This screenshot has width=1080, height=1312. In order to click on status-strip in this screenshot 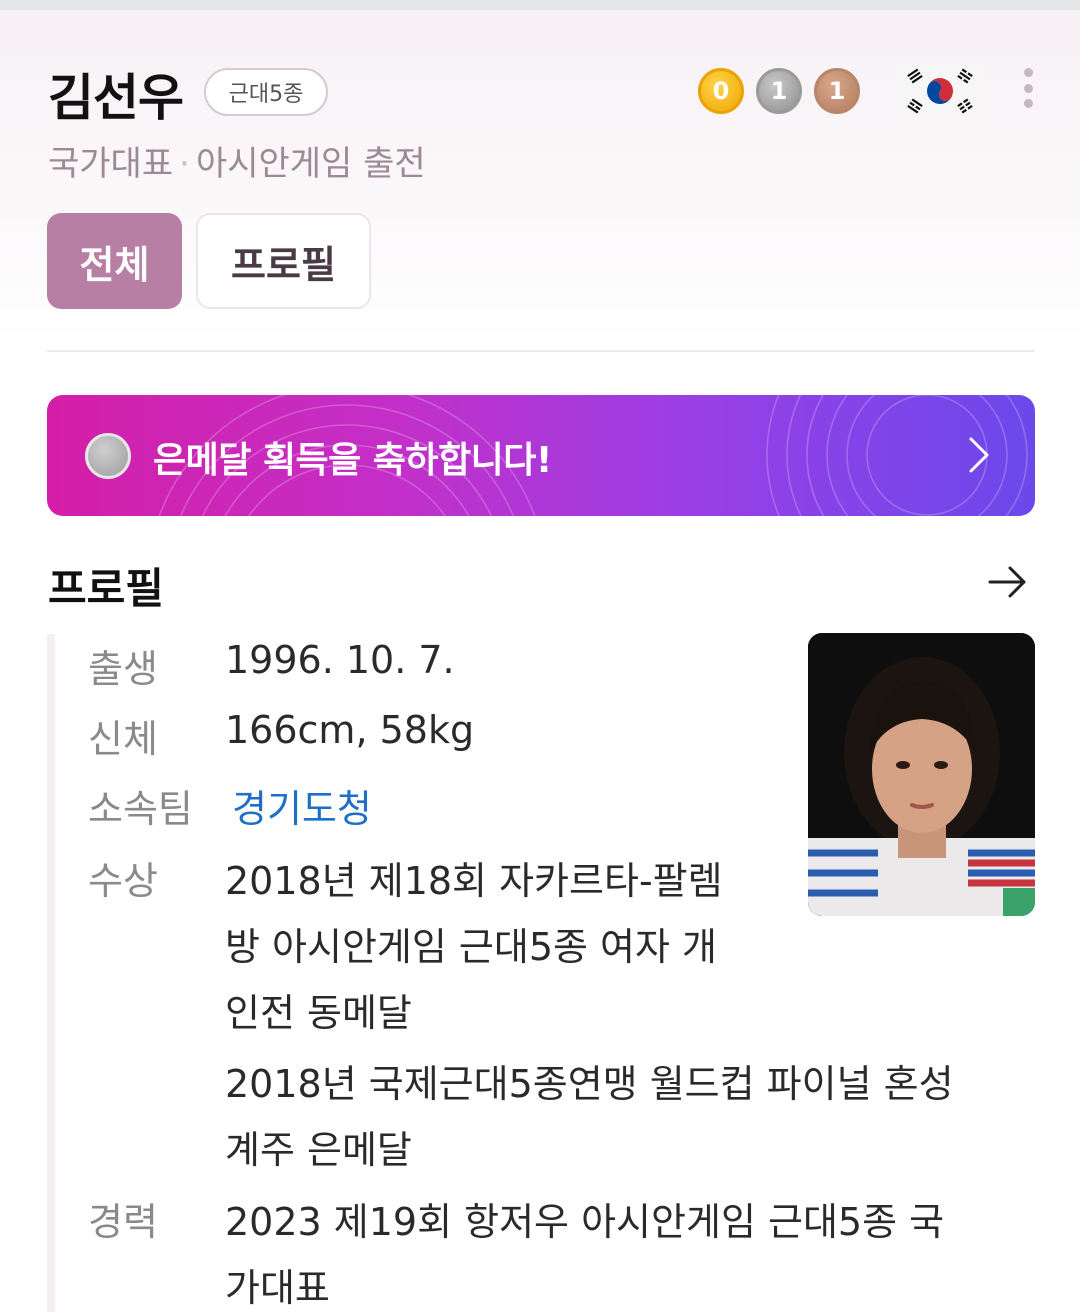, I will do `click(540, 5)`.